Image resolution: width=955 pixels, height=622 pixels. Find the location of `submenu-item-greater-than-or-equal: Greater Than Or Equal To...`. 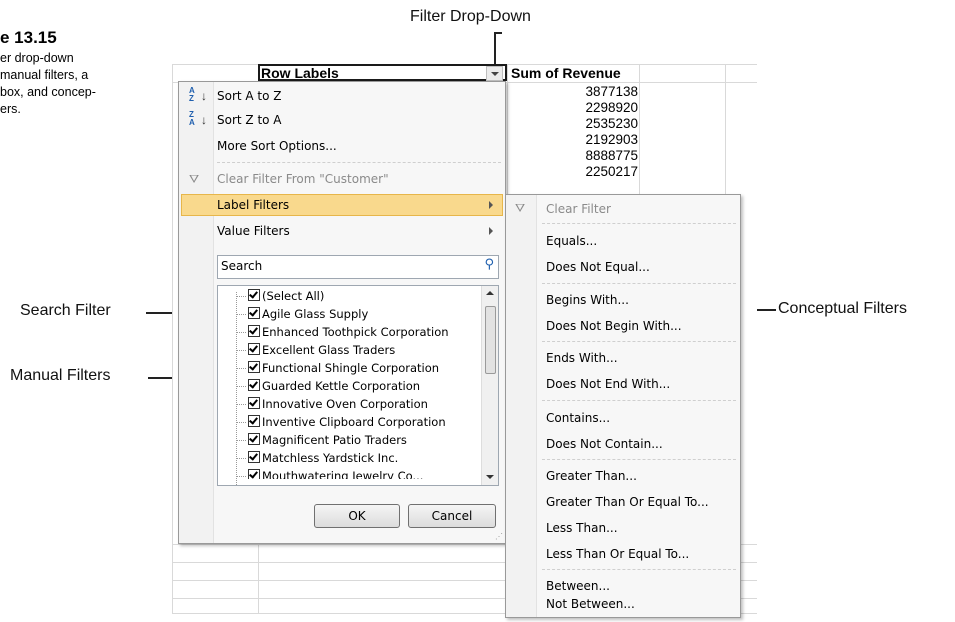

submenu-item-greater-than-or-equal: Greater Than Or Equal To... is located at coordinates (627, 502).